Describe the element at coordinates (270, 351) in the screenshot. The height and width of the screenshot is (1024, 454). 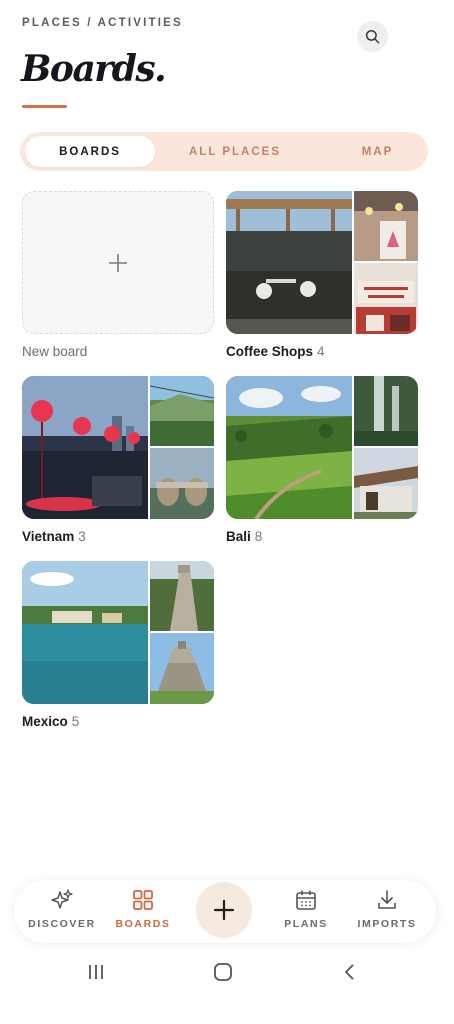
I see `board-name: Coffee Shops` at that location.